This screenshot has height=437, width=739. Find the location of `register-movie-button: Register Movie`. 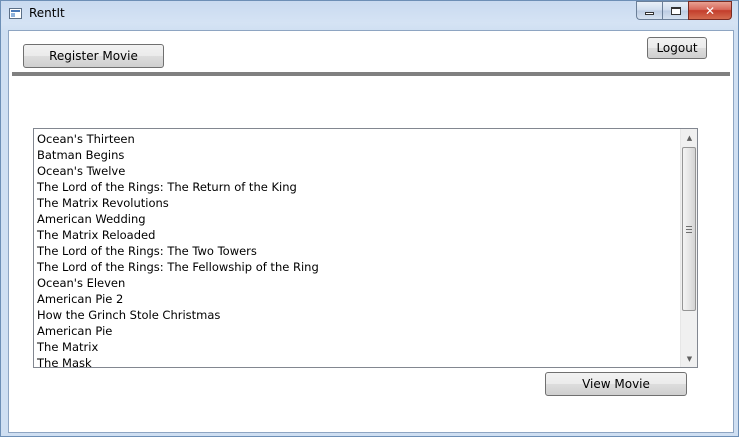

register-movie-button: Register Movie is located at coordinates (93, 56).